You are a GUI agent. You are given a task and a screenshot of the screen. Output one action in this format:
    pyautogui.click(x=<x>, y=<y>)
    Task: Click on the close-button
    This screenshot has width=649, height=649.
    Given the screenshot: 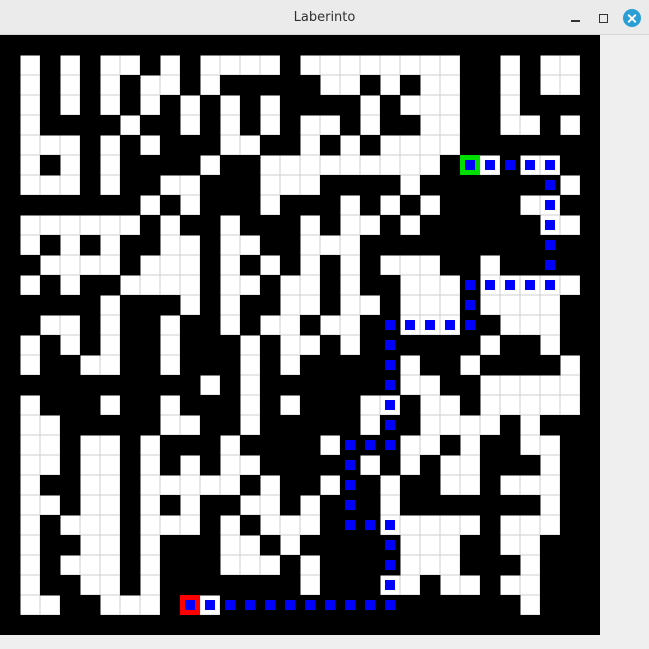 What is the action you would take?
    pyautogui.click(x=632, y=18)
    